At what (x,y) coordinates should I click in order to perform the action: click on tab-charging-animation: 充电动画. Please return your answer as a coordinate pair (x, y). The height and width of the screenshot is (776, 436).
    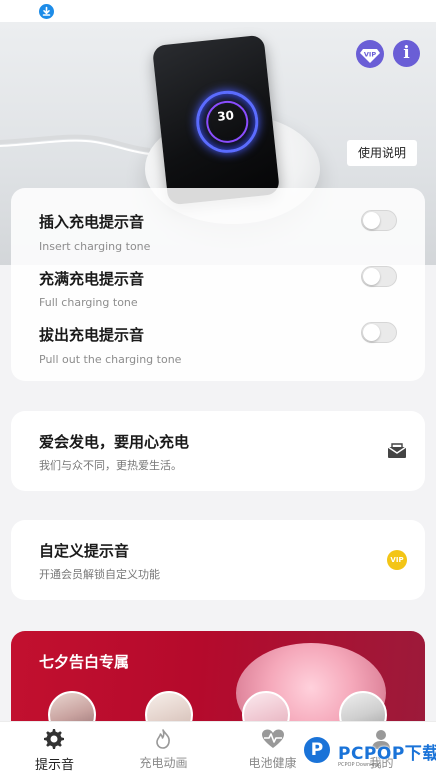
    Looking at the image, I should click on (163, 749).